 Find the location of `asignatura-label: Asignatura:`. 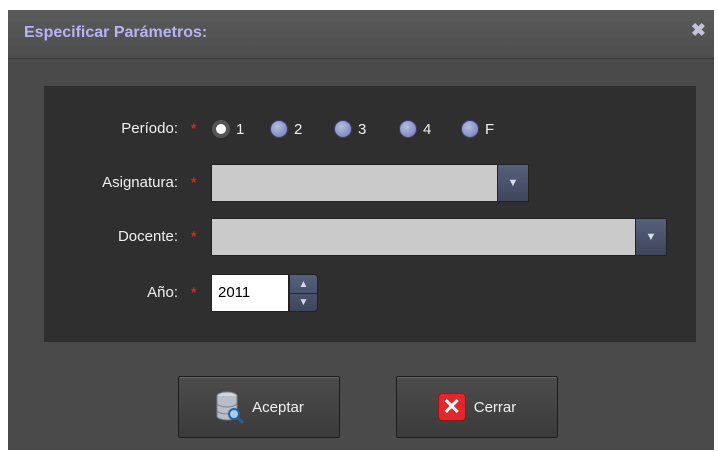

asignatura-label: Asignatura: is located at coordinates (140, 182).